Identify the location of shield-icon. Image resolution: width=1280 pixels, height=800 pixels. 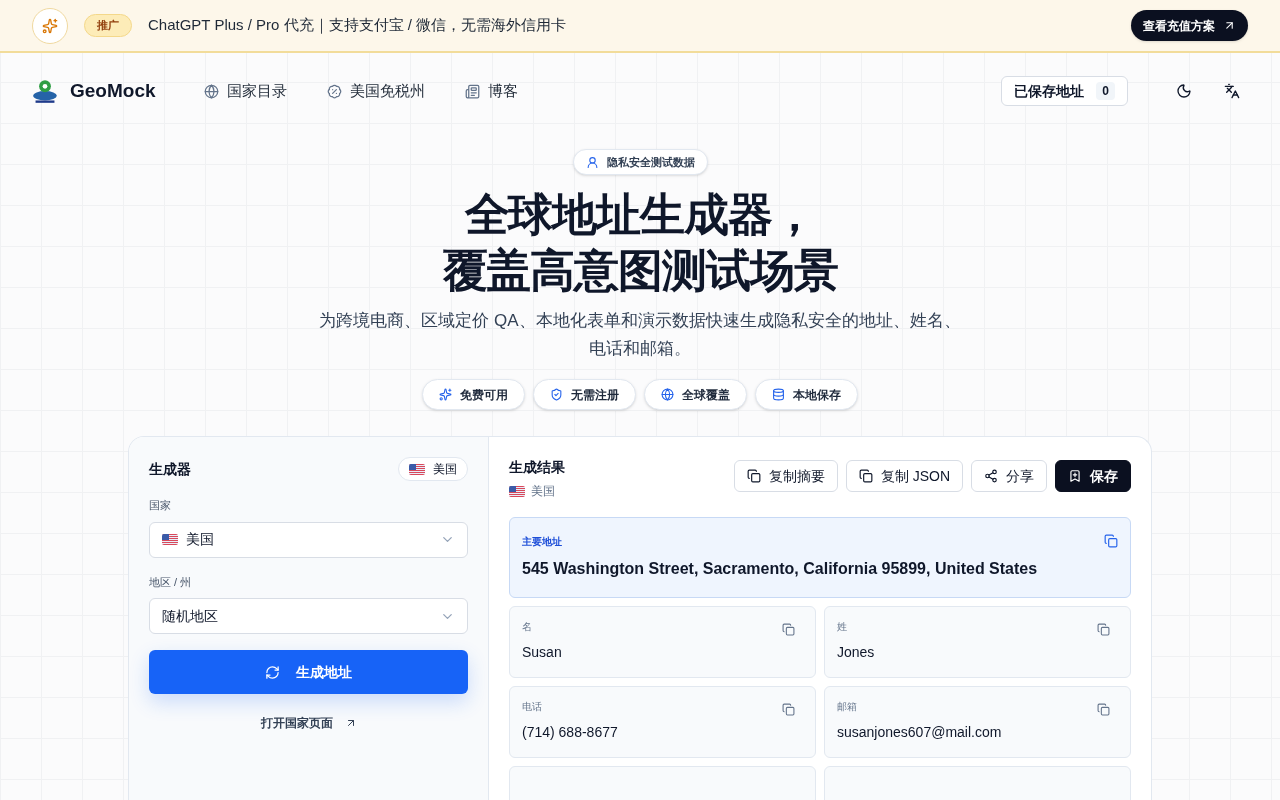
(556, 394).